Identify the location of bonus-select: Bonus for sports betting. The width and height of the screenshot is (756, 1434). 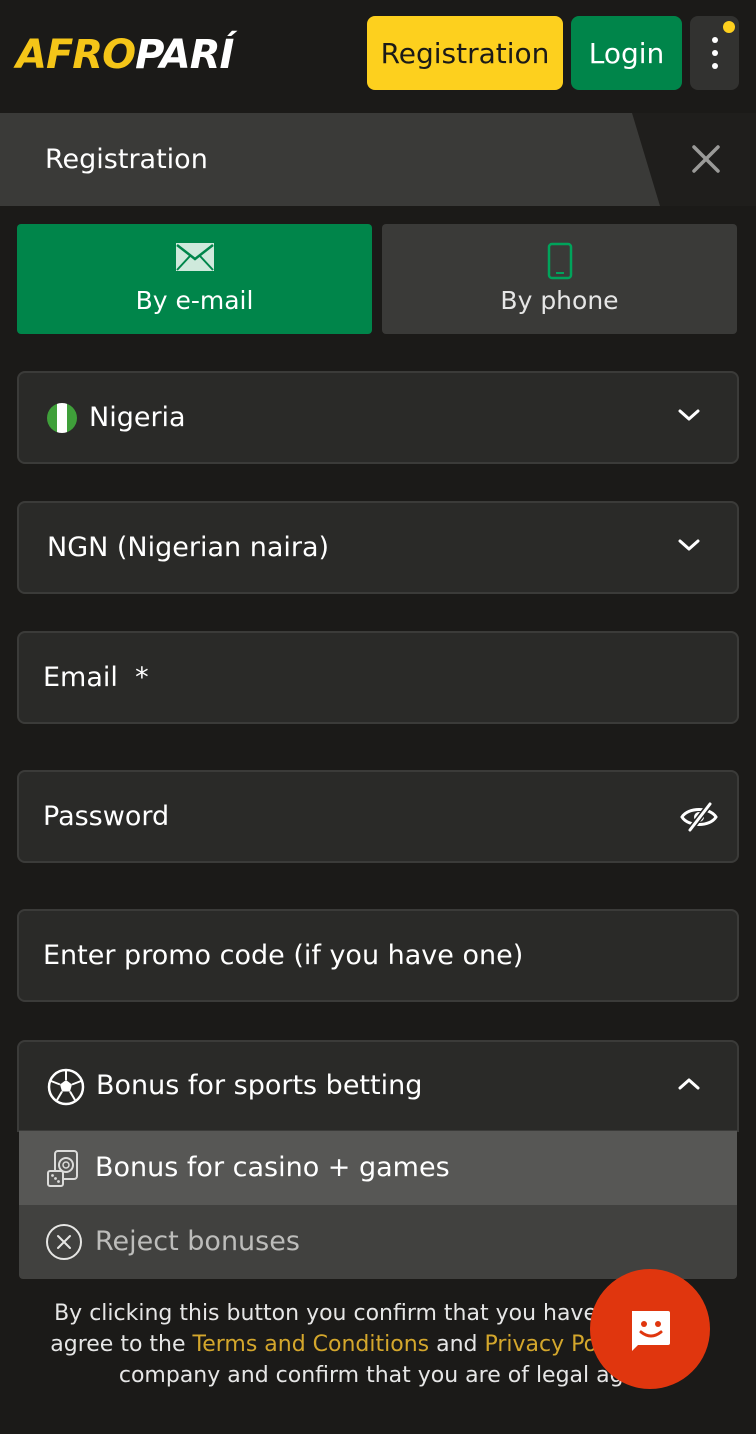
(378, 1086).